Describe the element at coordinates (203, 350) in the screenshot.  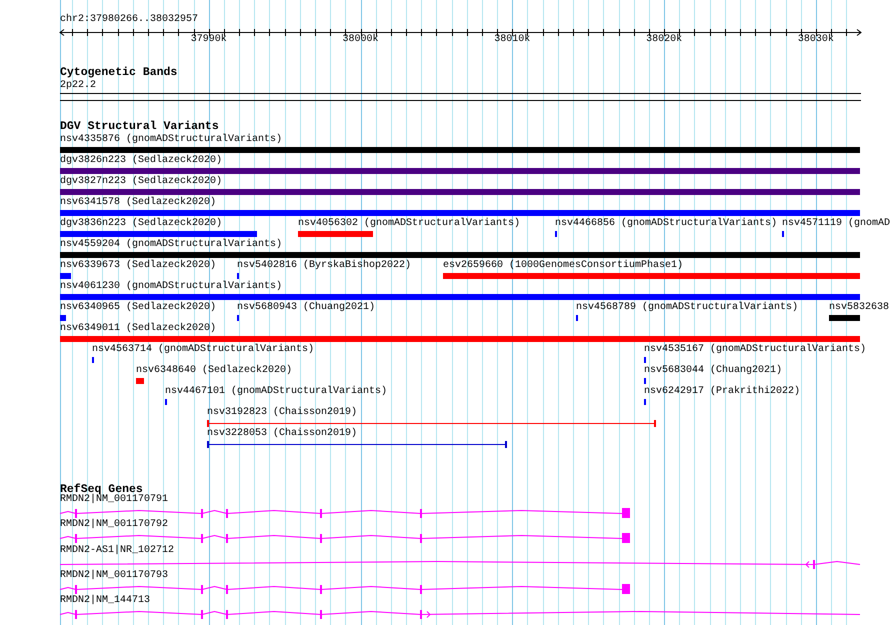
I see `variant-label: nsv4563714 (gnomADStructuralVariants)` at that location.